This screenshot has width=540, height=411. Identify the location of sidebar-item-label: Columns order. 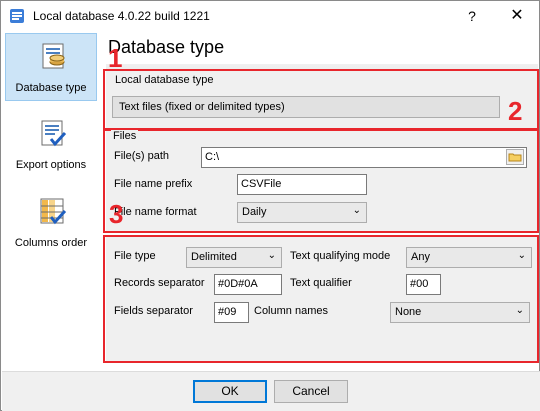
(51, 243).